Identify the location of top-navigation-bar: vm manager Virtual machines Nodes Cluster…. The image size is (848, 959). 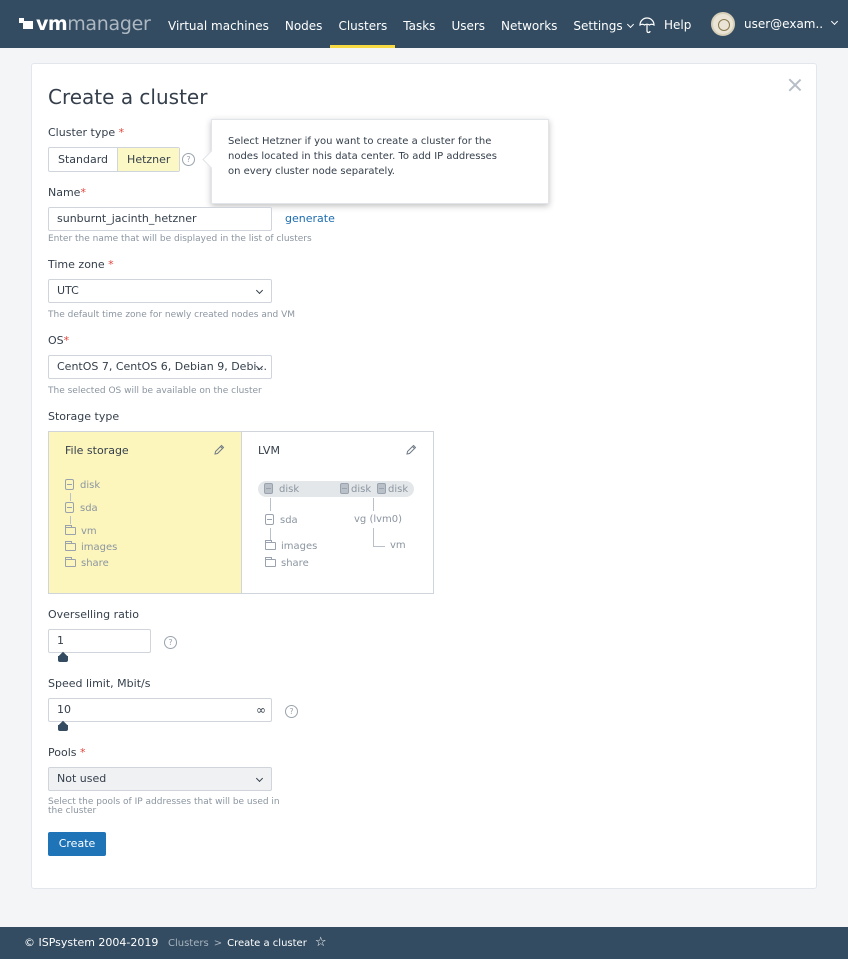
(424, 24).